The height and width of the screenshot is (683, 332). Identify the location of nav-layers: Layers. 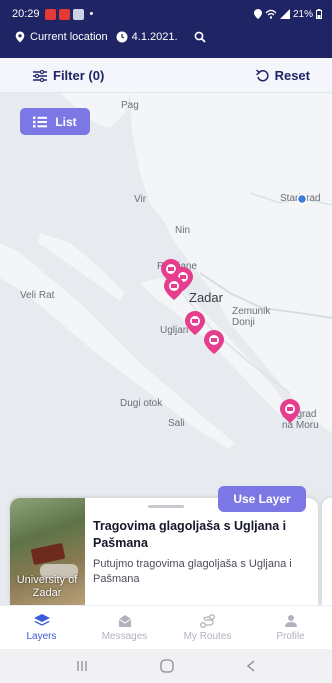
(41, 627).